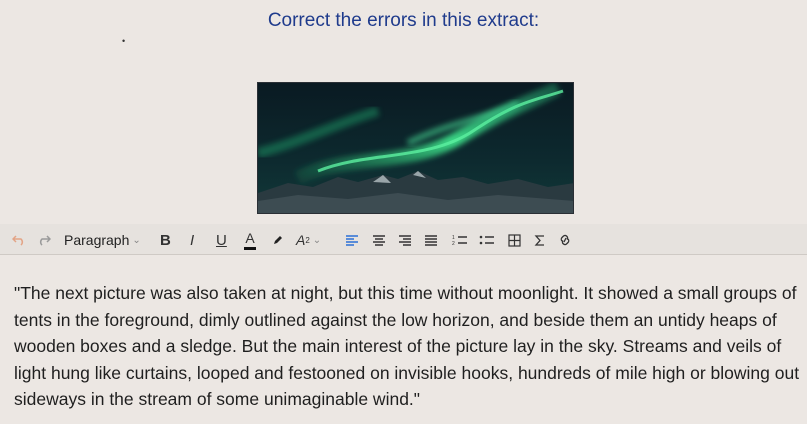 The height and width of the screenshot is (424, 807). I want to click on redo-button, so click(44, 240).